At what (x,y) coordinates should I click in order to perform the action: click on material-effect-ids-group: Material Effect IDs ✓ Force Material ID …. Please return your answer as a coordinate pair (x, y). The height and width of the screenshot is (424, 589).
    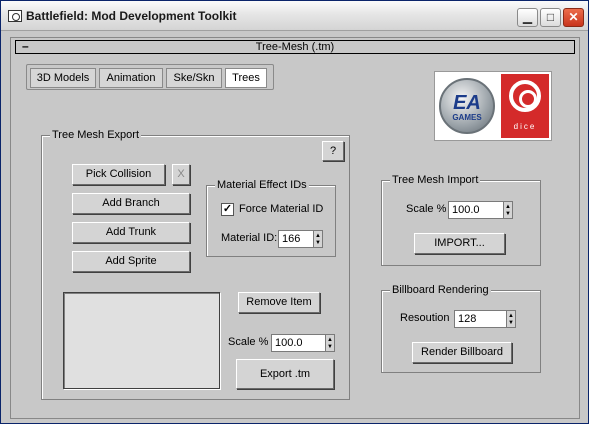
    Looking at the image, I should click on (271, 218).